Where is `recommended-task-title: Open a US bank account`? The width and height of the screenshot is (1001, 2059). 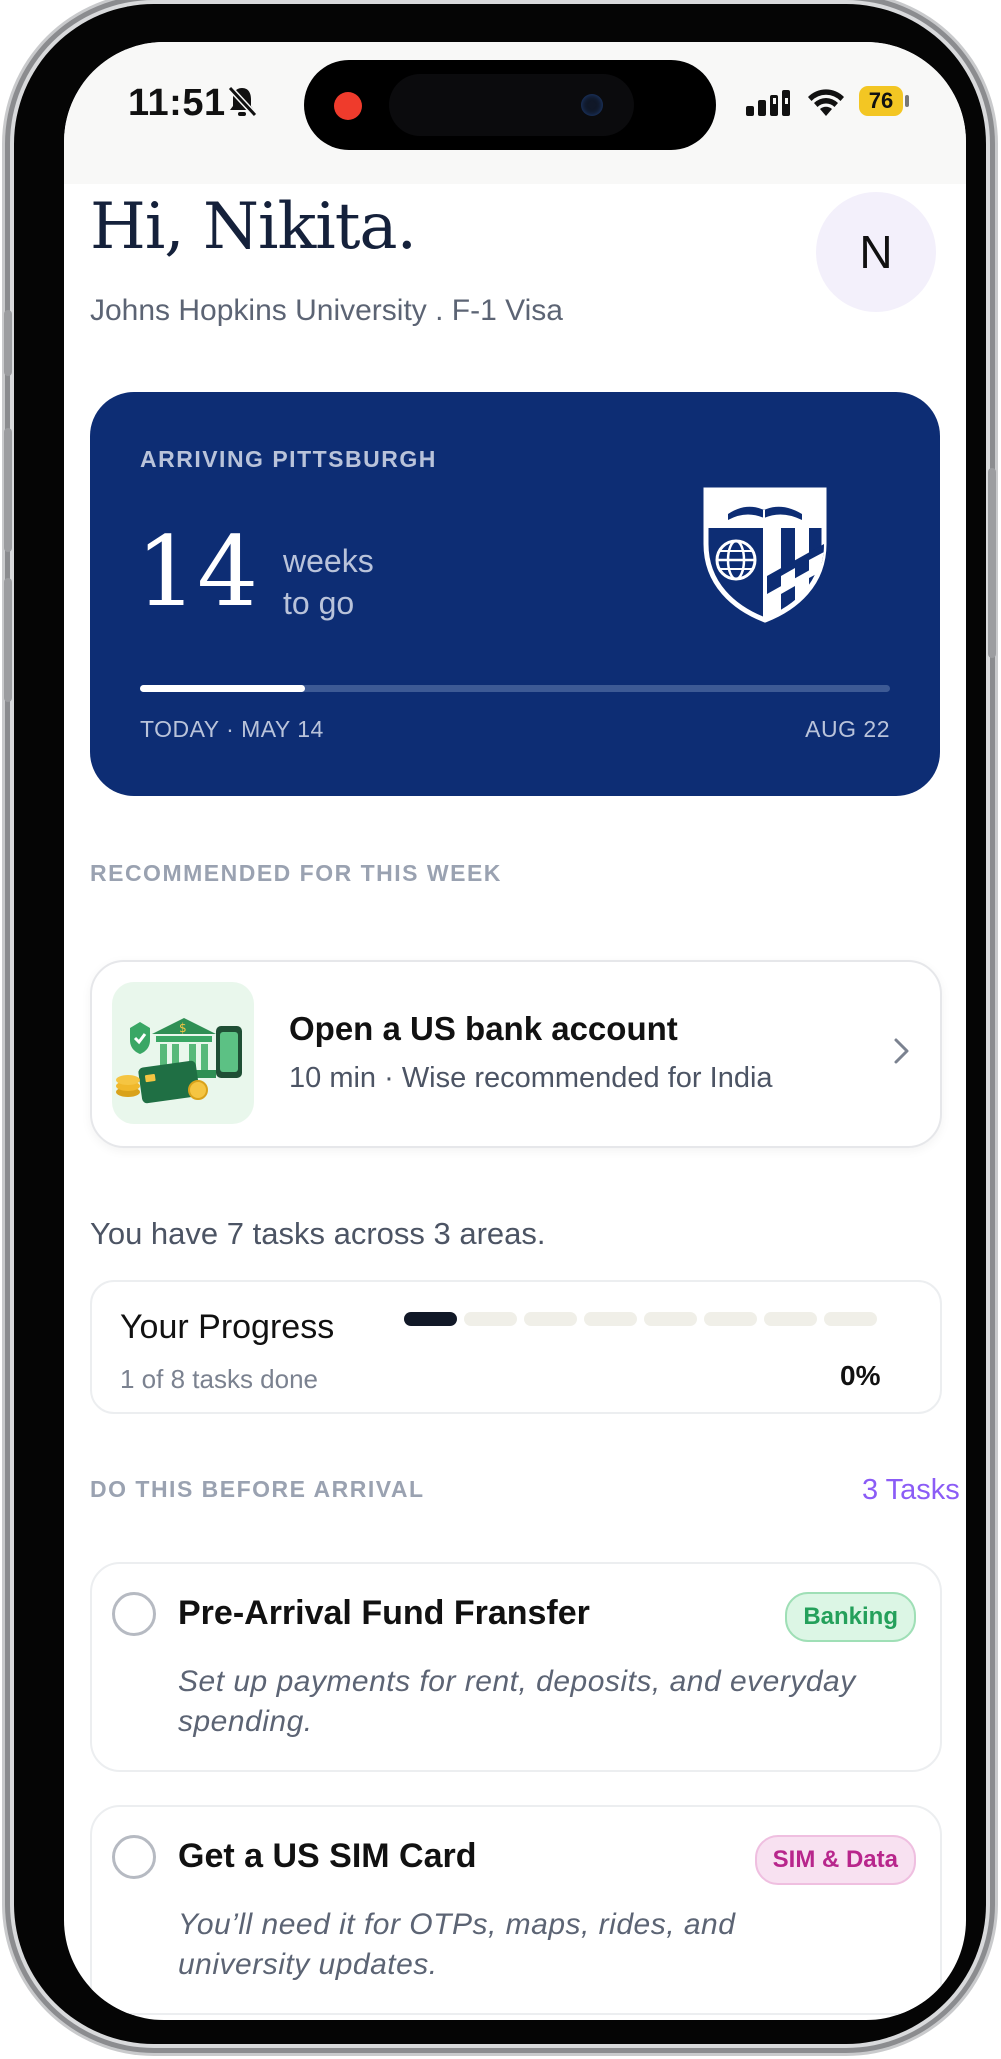
recommended-task-title: Open a US bank account is located at coordinates (483, 1028).